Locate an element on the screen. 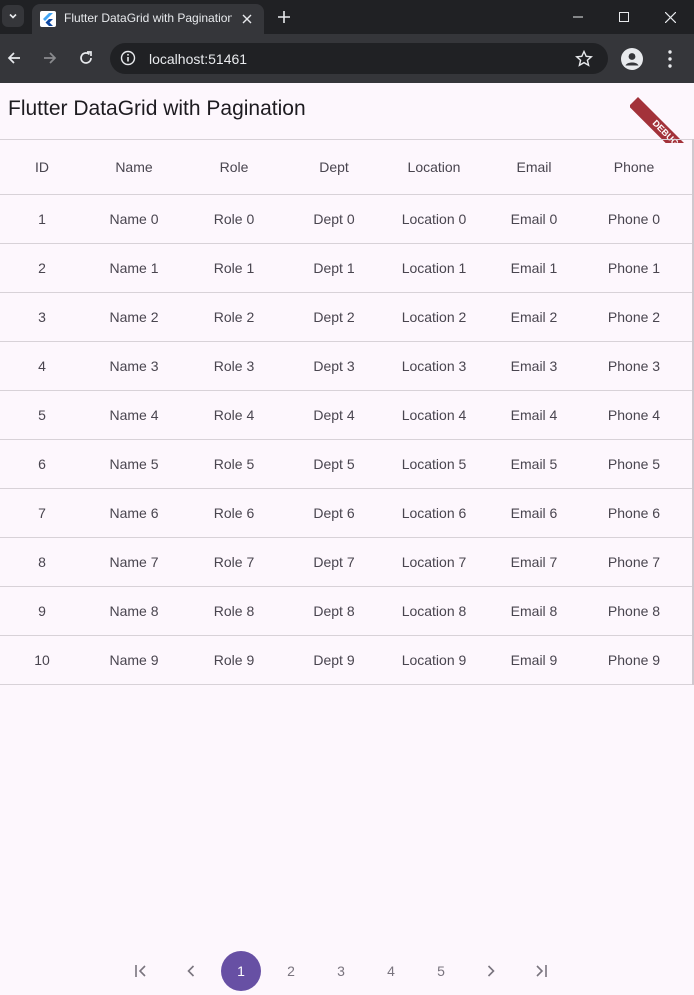 The width and height of the screenshot is (694, 995). cell-email: Email 6 is located at coordinates (534, 513).